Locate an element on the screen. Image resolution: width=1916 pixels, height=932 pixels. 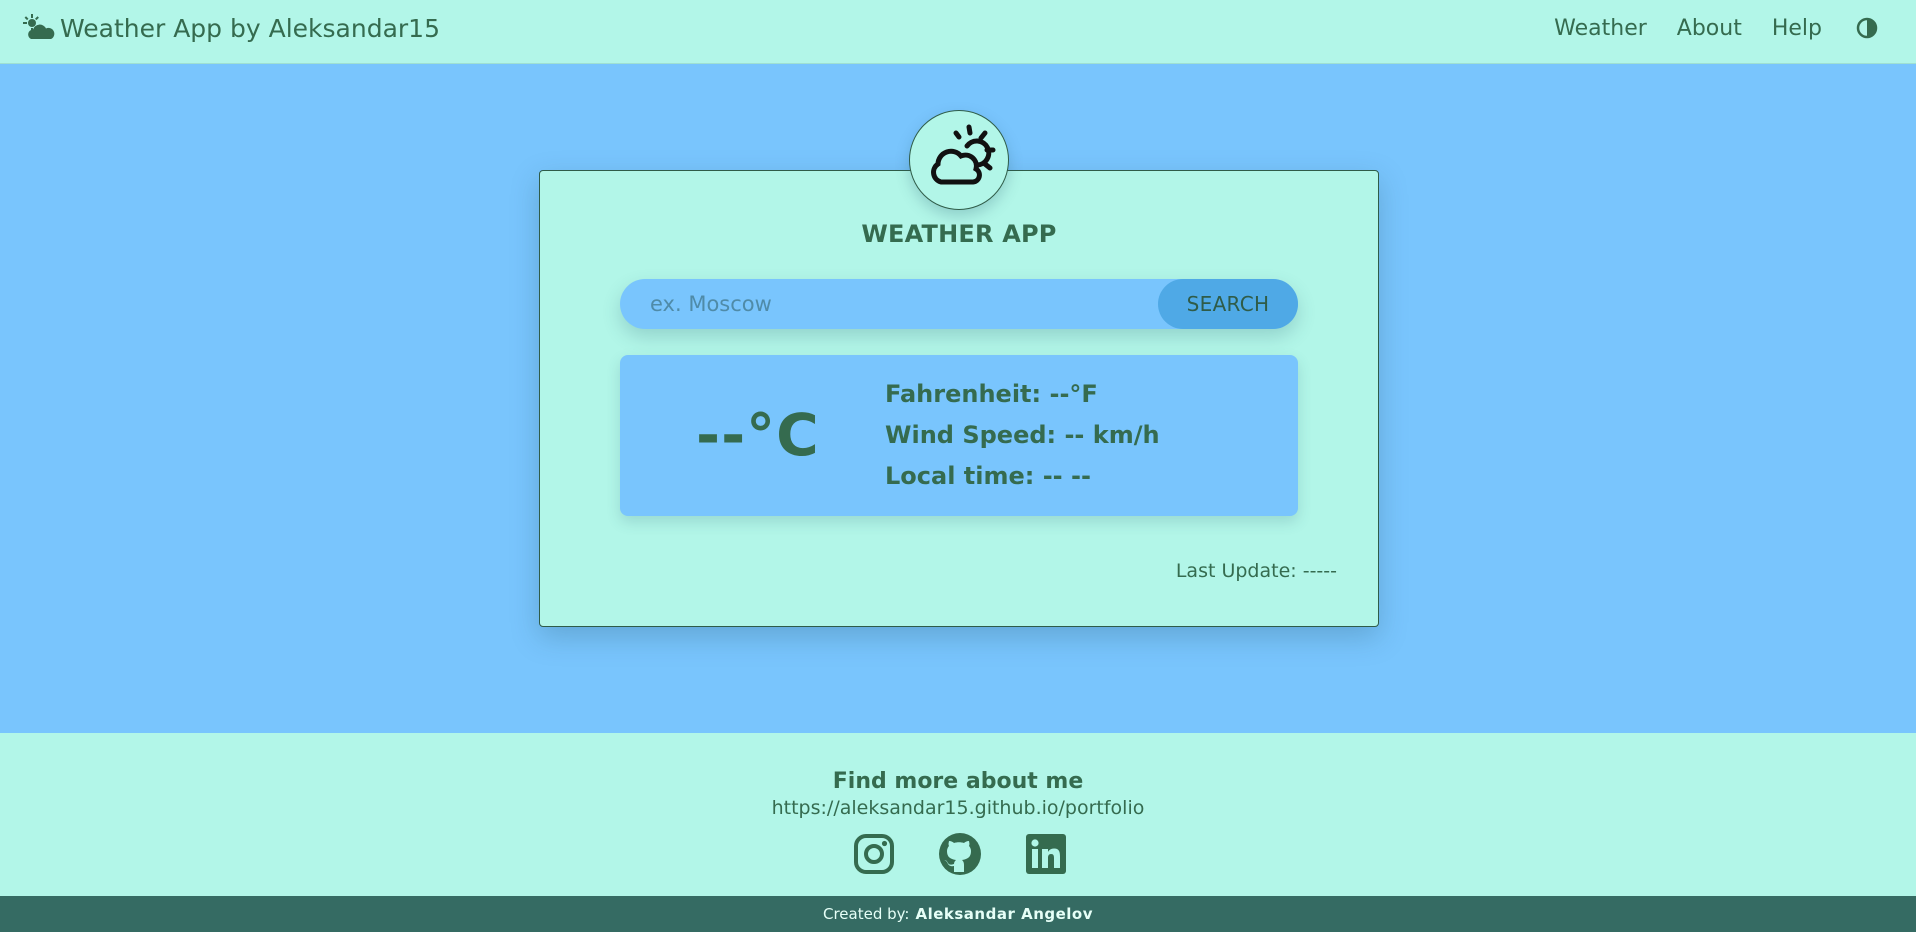
sun-behind-cloud-icon is located at coordinates (959, 160).